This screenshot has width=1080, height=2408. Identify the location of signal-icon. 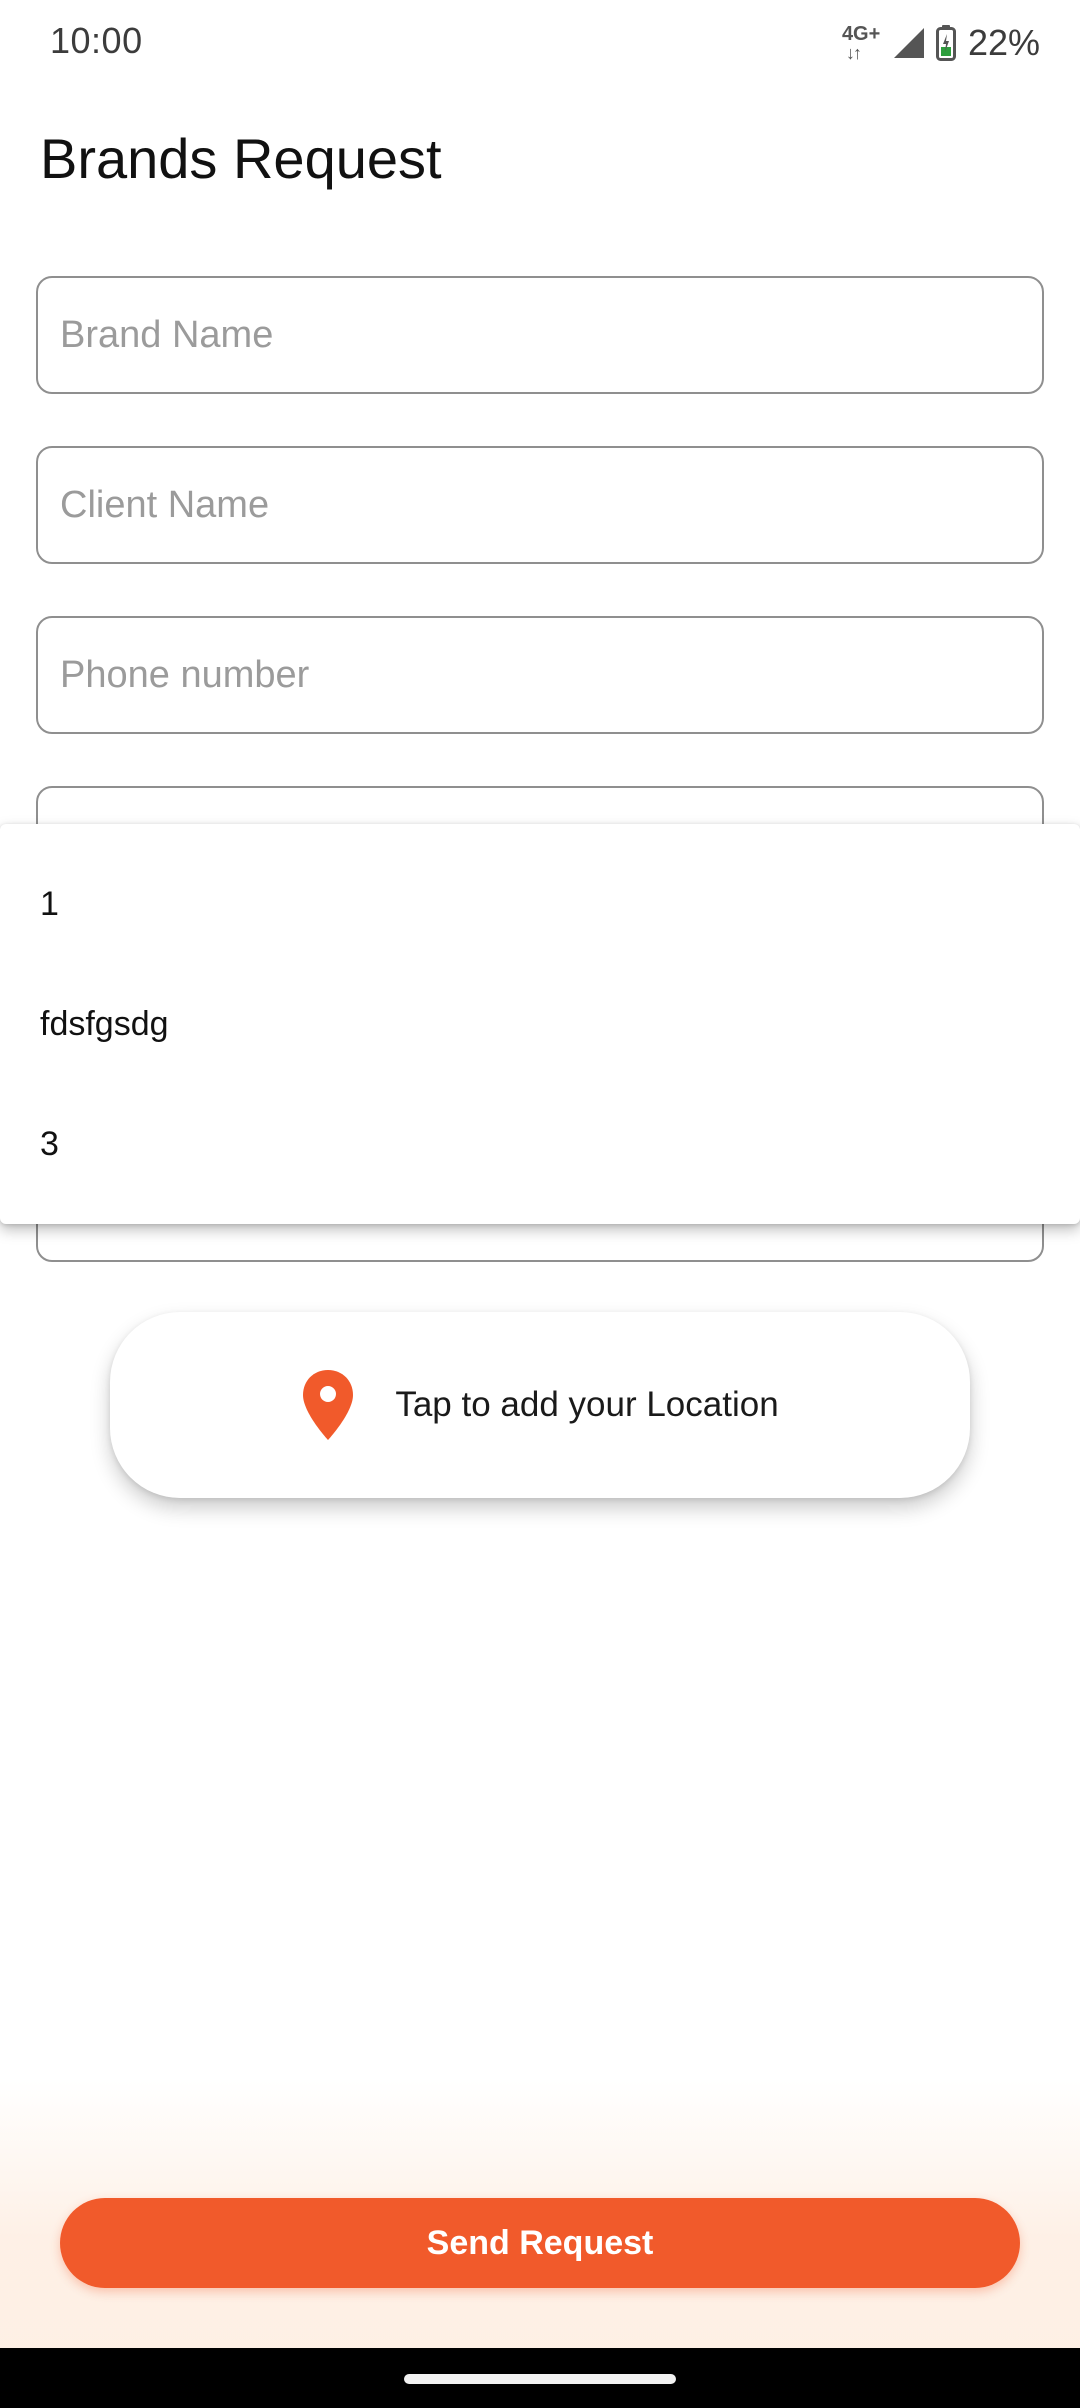
(909, 43).